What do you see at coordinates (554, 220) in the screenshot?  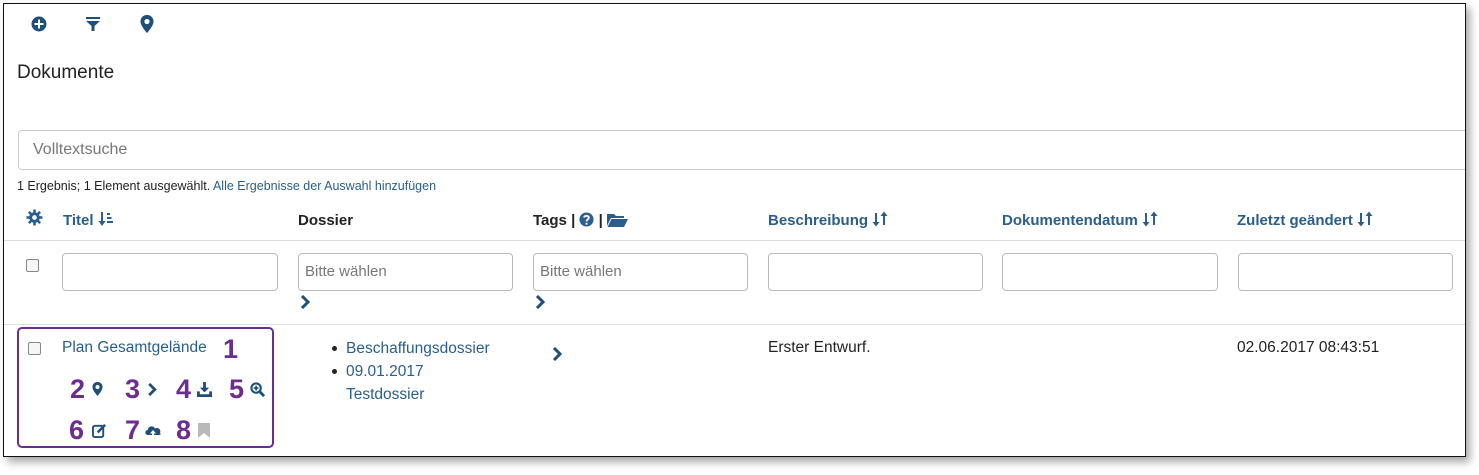 I see `column-tags-label: Tags |` at bounding box center [554, 220].